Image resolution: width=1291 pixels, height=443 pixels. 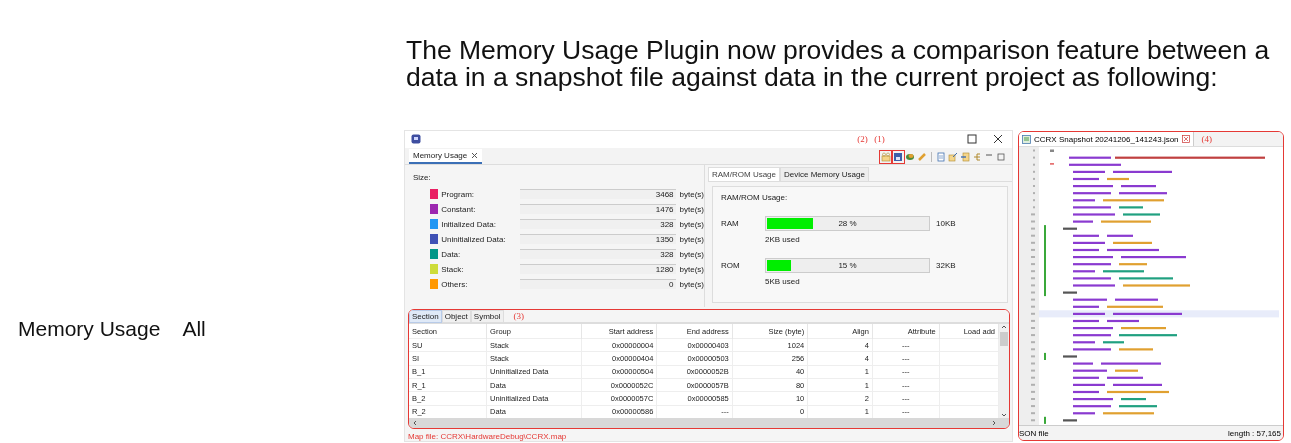 What do you see at coordinates (469, 224) in the screenshot?
I see `size-label: Initialized Data:` at bounding box center [469, 224].